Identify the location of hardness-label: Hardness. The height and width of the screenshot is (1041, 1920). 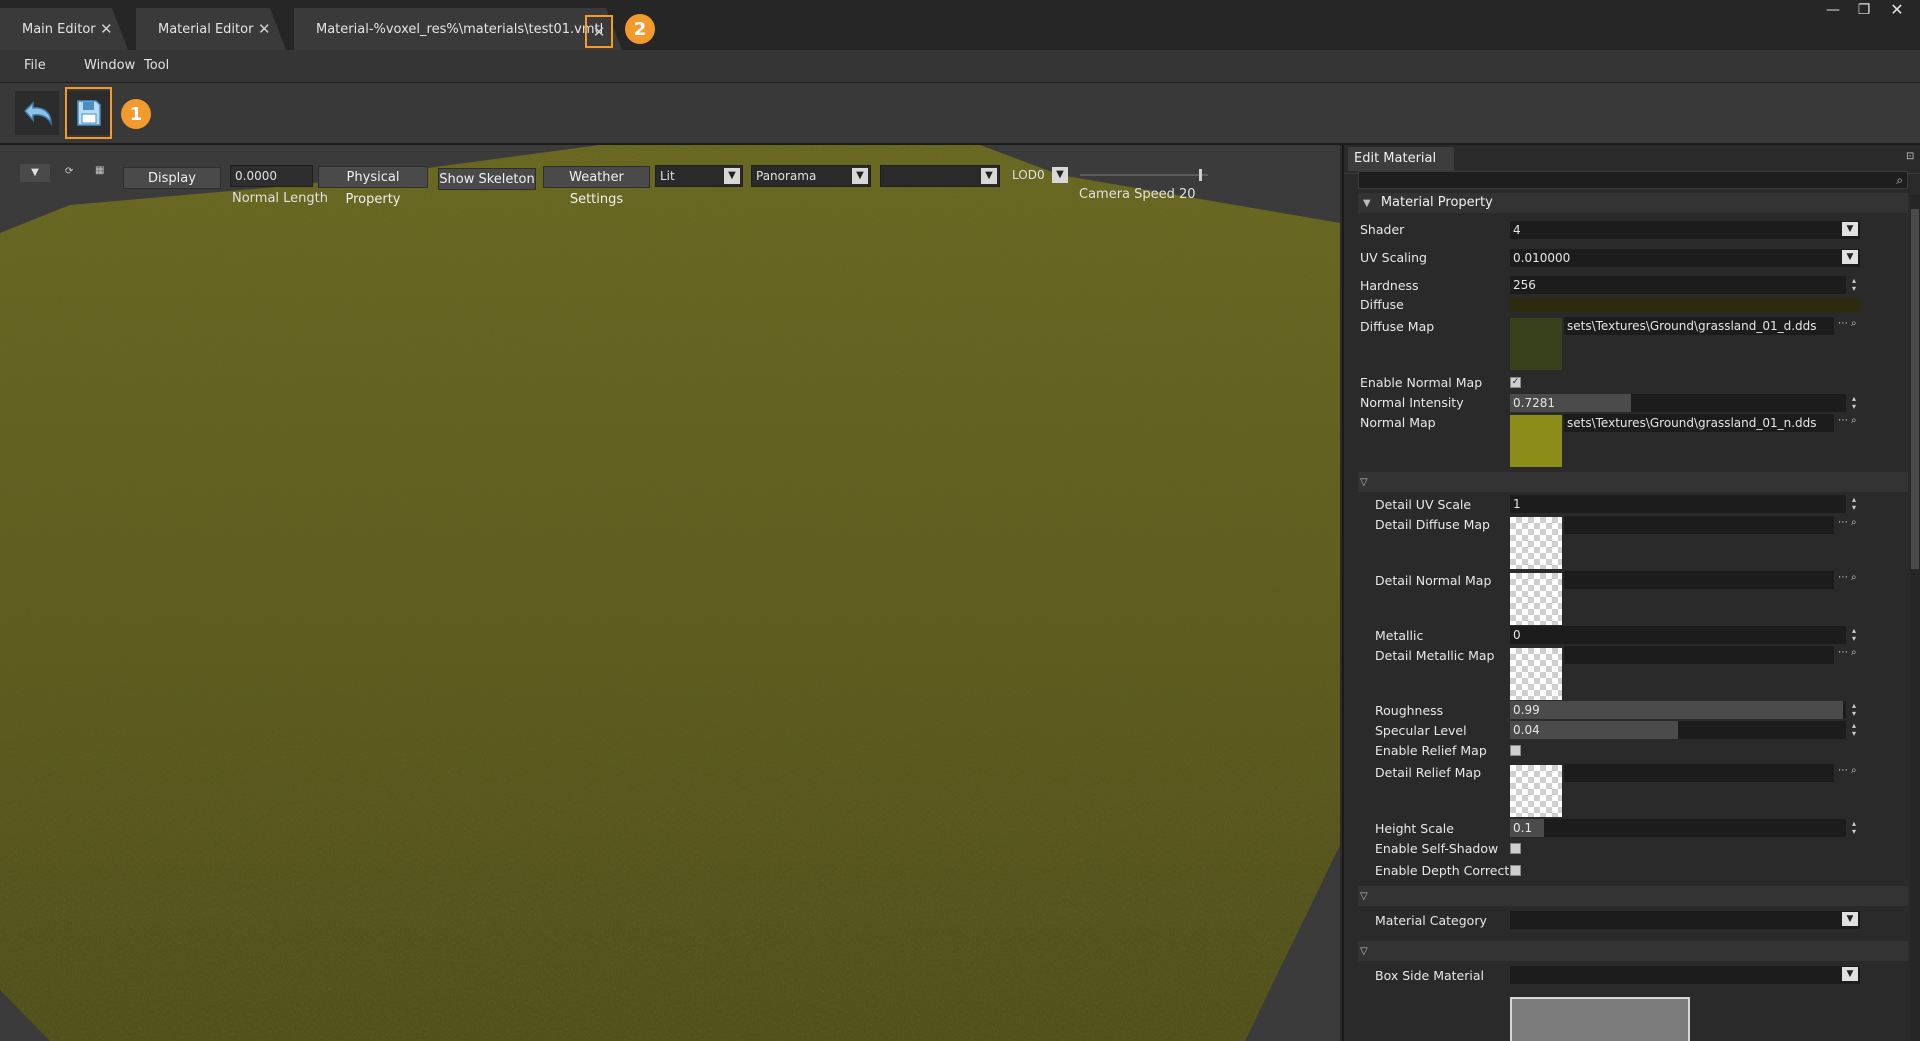
(1389, 285).